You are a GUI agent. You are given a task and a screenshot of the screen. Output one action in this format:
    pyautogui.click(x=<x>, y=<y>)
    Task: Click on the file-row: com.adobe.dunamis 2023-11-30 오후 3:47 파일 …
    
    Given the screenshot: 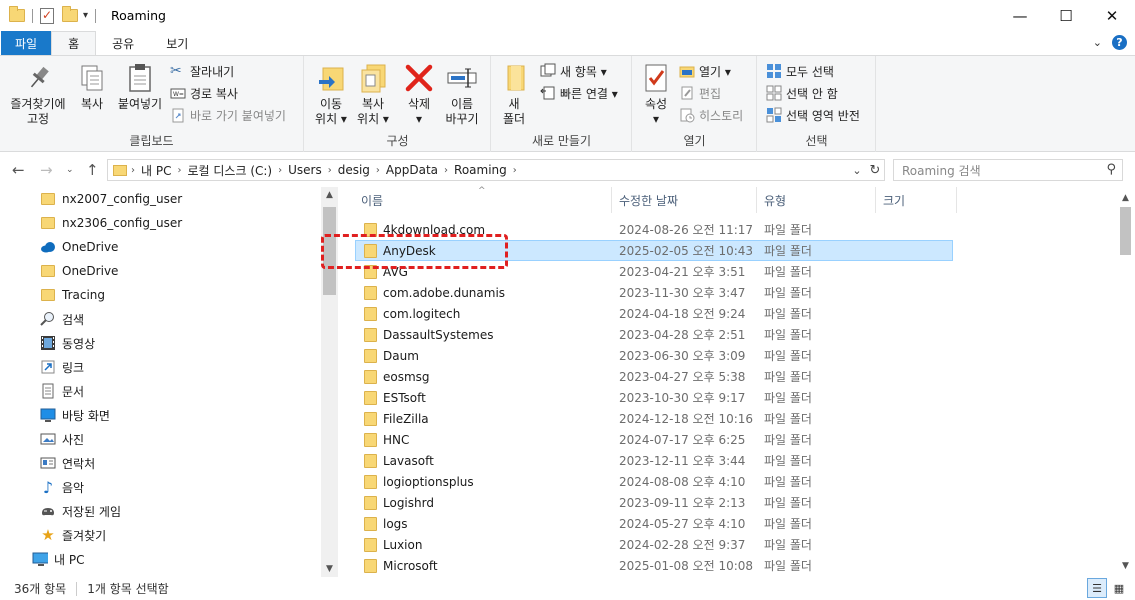 What is the action you would take?
    pyautogui.click(x=654, y=292)
    